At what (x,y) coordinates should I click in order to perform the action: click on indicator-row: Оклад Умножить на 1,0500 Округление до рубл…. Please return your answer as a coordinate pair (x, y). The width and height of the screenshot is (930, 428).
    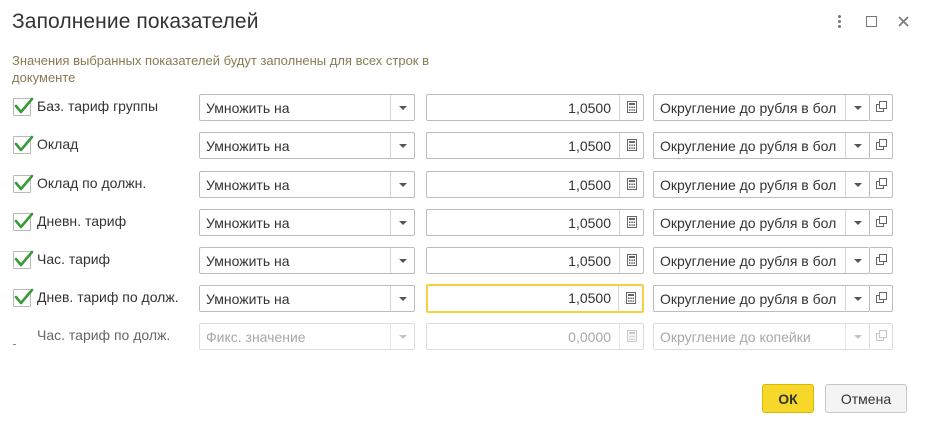
    Looking at the image, I should click on (465, 145).